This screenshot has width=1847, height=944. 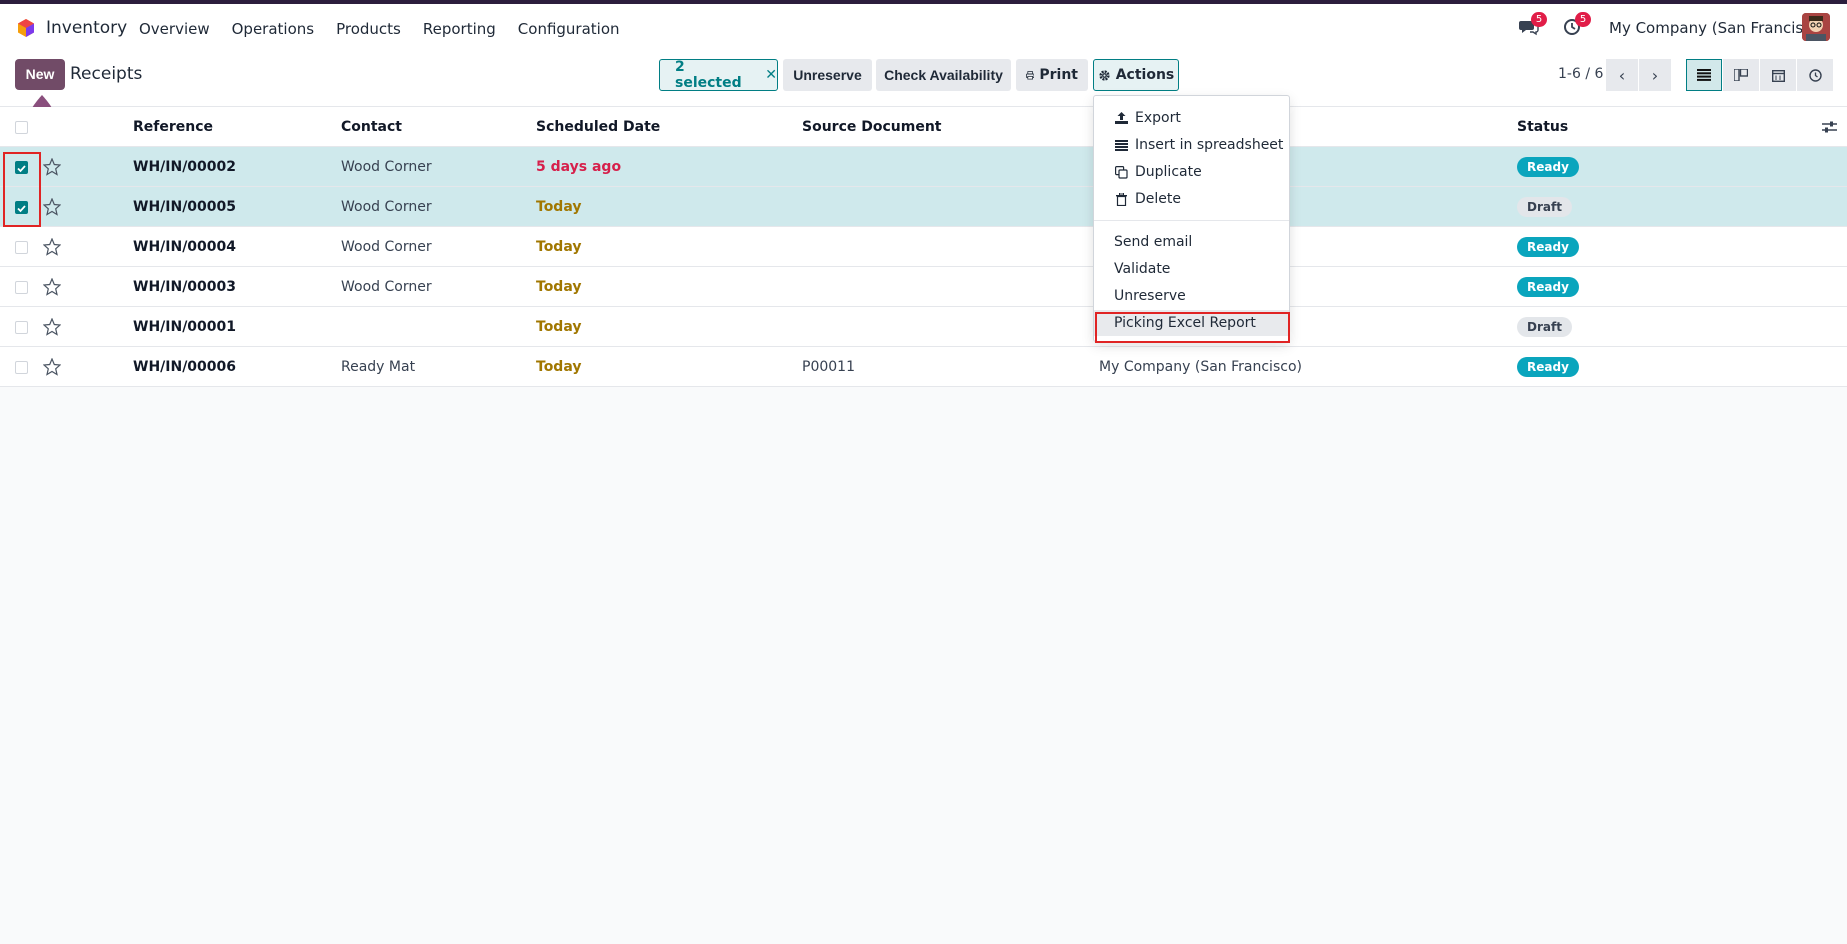 I want to click on menu-operations: Operations, so click(x=273, y=29).